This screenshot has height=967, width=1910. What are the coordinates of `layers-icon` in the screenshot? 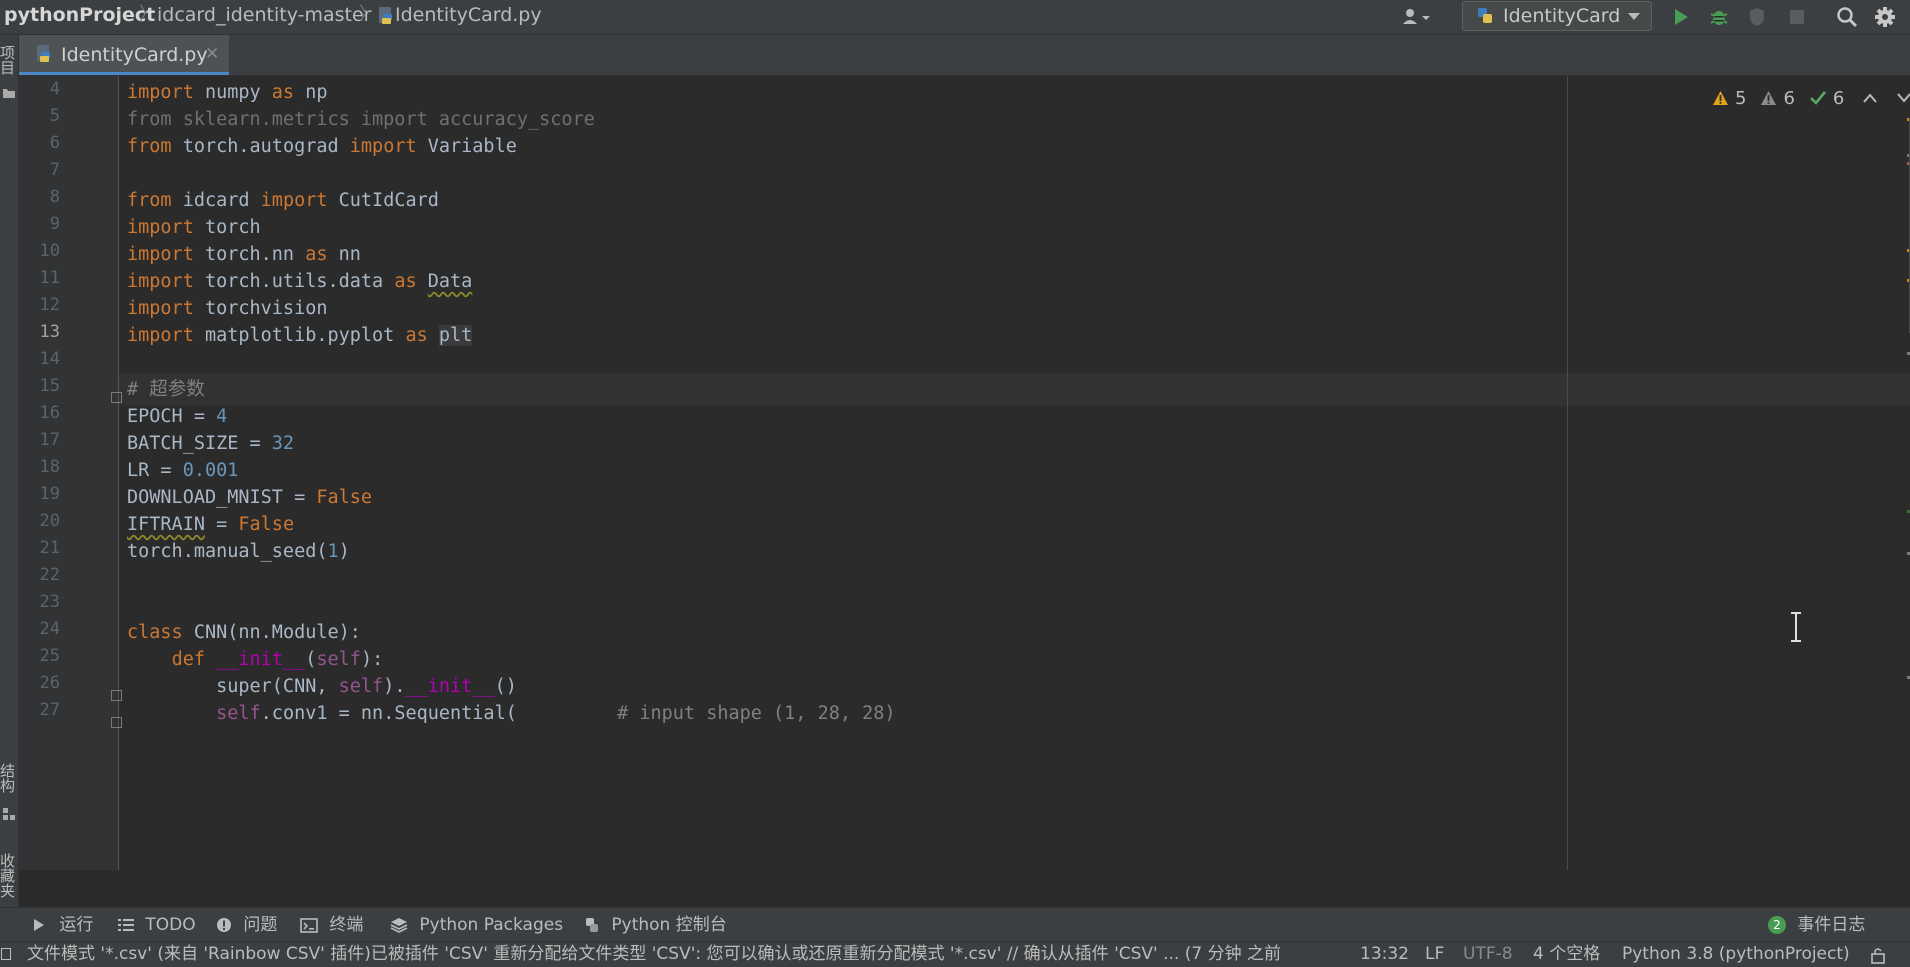 It's located at (399, 925).